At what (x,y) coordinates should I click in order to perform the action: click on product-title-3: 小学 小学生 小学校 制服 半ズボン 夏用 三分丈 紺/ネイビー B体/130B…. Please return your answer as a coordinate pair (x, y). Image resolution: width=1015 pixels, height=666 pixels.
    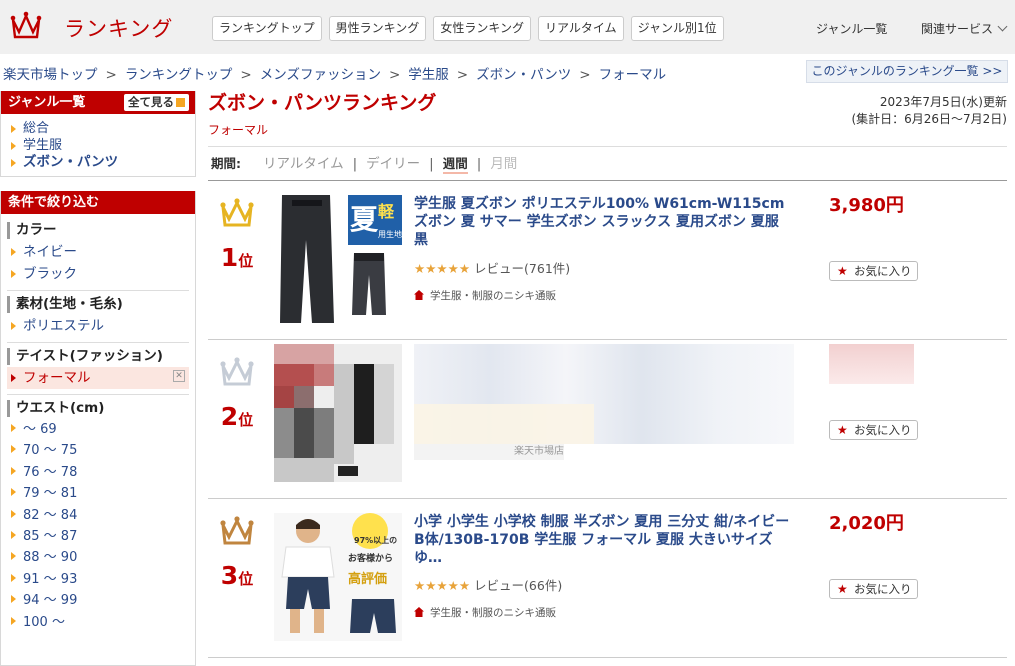
    Looking at the image, I should click on (604, 540).